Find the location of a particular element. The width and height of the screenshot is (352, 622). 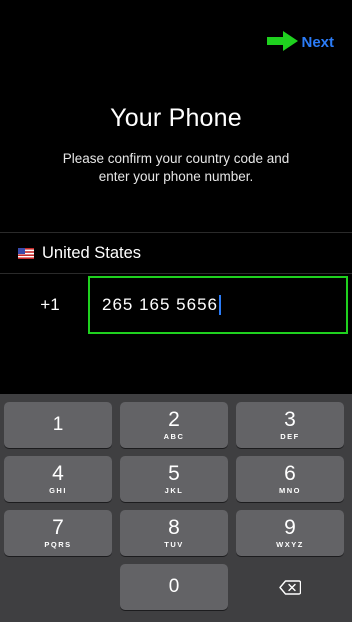

key-5: 5 JKL is located at coordinates (174, 479).